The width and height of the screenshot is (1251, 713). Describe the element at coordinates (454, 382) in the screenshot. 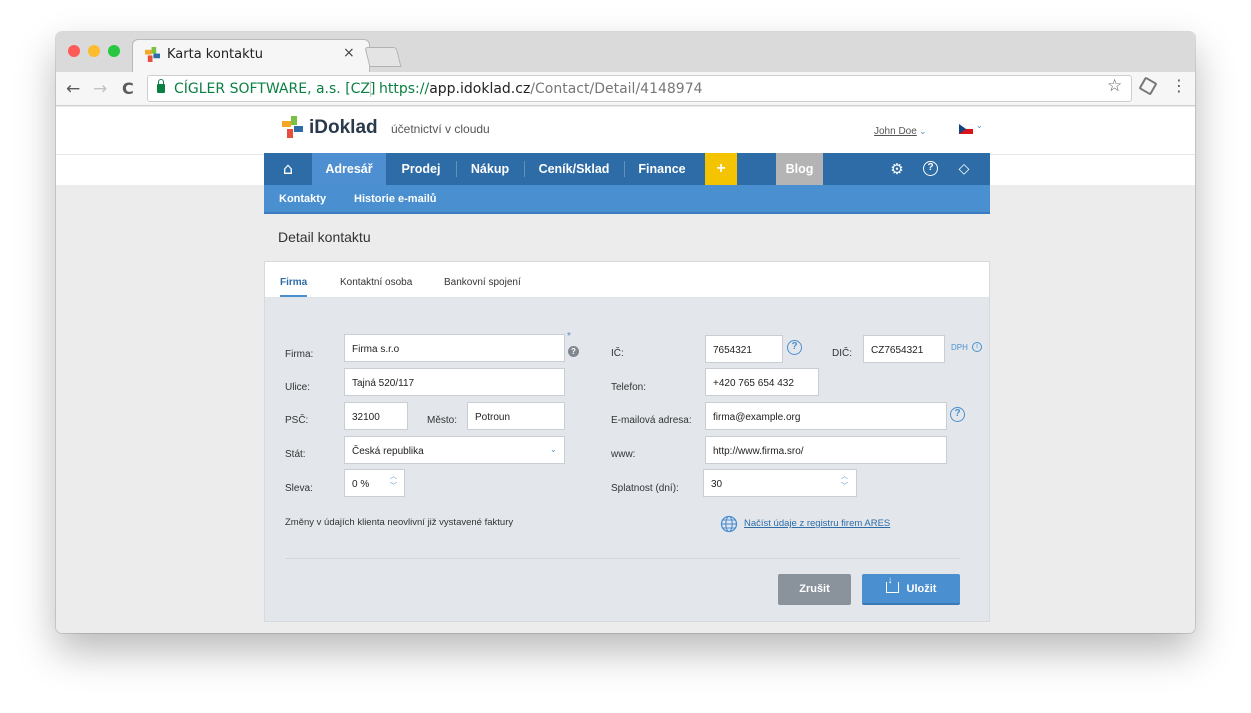

I see `ulice-input: Tajná 520/117` at that location.